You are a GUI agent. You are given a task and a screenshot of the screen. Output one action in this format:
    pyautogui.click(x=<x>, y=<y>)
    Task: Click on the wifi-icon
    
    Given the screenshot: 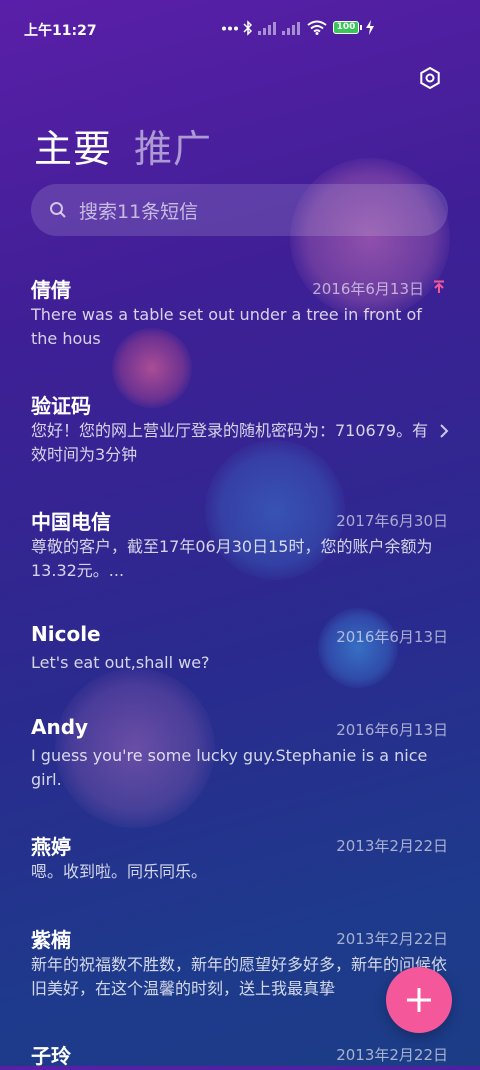 What is the action you would take?
    pyautogui.click(x=317, y=27)
    